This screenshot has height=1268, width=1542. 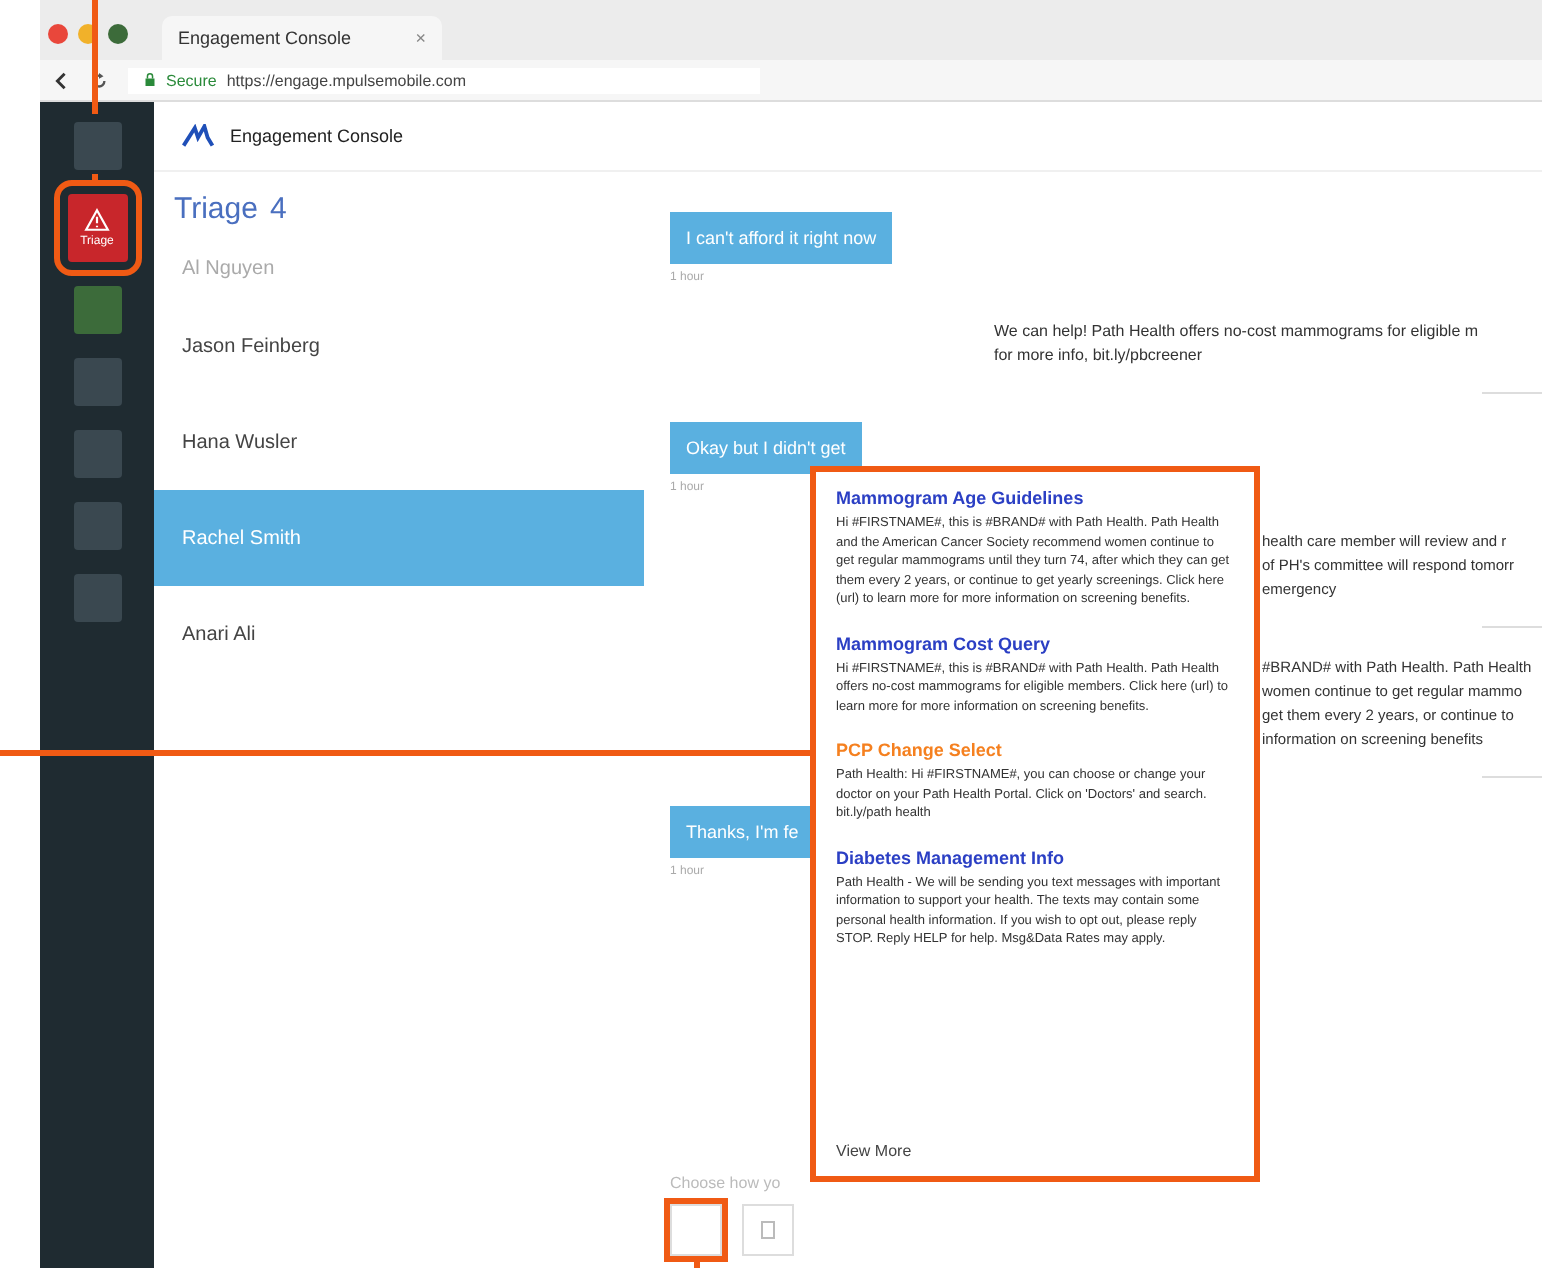 I want to click on document-icon, so click(x=768, y=1230).